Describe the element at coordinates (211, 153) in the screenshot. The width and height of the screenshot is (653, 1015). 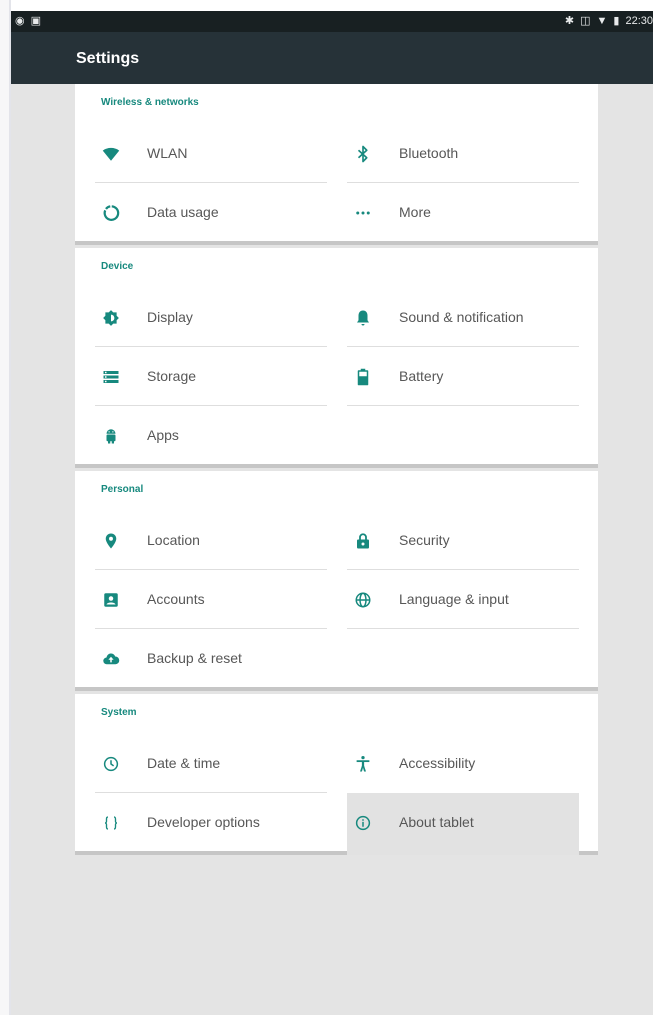
I see `setting-item-wlan: WLAN` at that location.